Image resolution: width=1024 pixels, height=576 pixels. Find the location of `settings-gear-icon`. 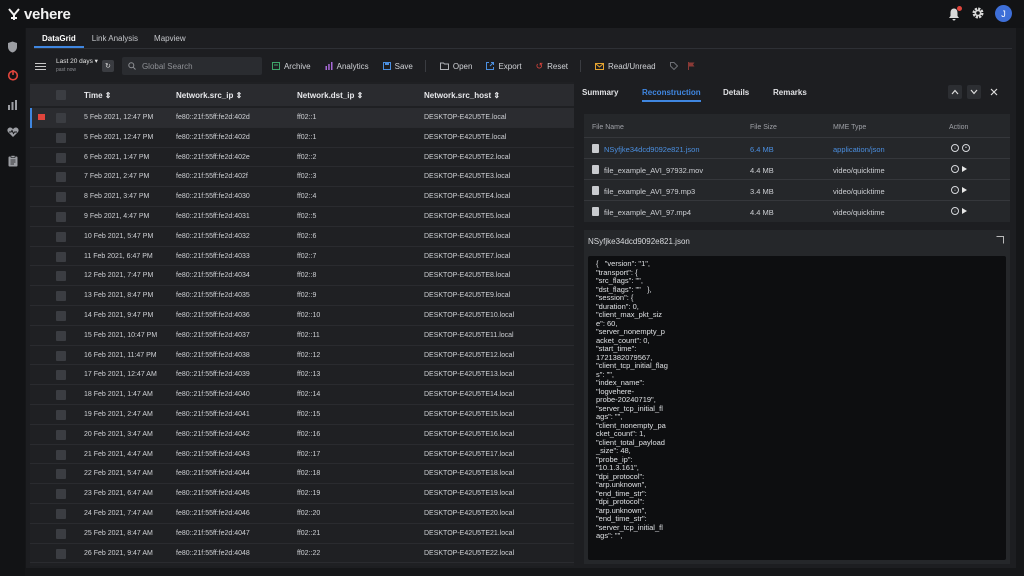

settings-gear-icon is located at coordinates (978, 14).